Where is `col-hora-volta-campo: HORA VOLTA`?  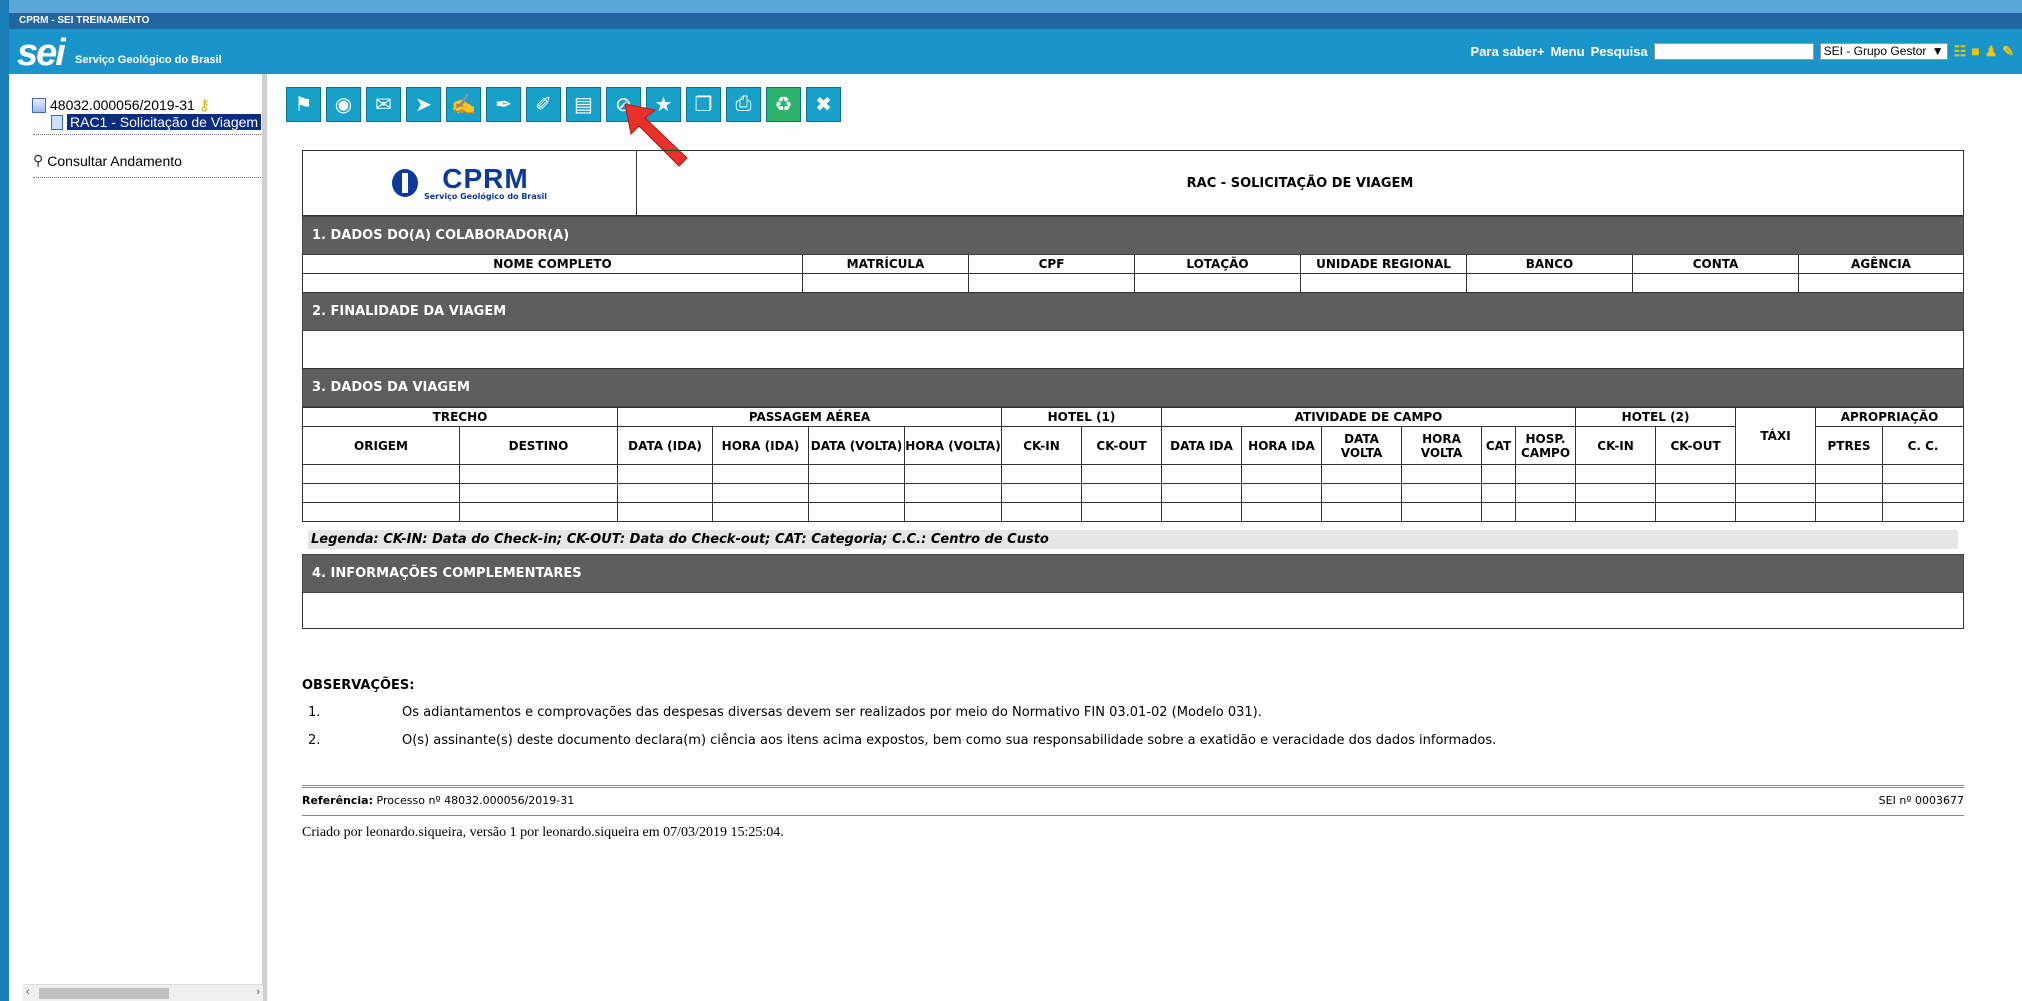 col-hora-volta-campo: HORA VOLTA is located at coordinates (1442, 445).